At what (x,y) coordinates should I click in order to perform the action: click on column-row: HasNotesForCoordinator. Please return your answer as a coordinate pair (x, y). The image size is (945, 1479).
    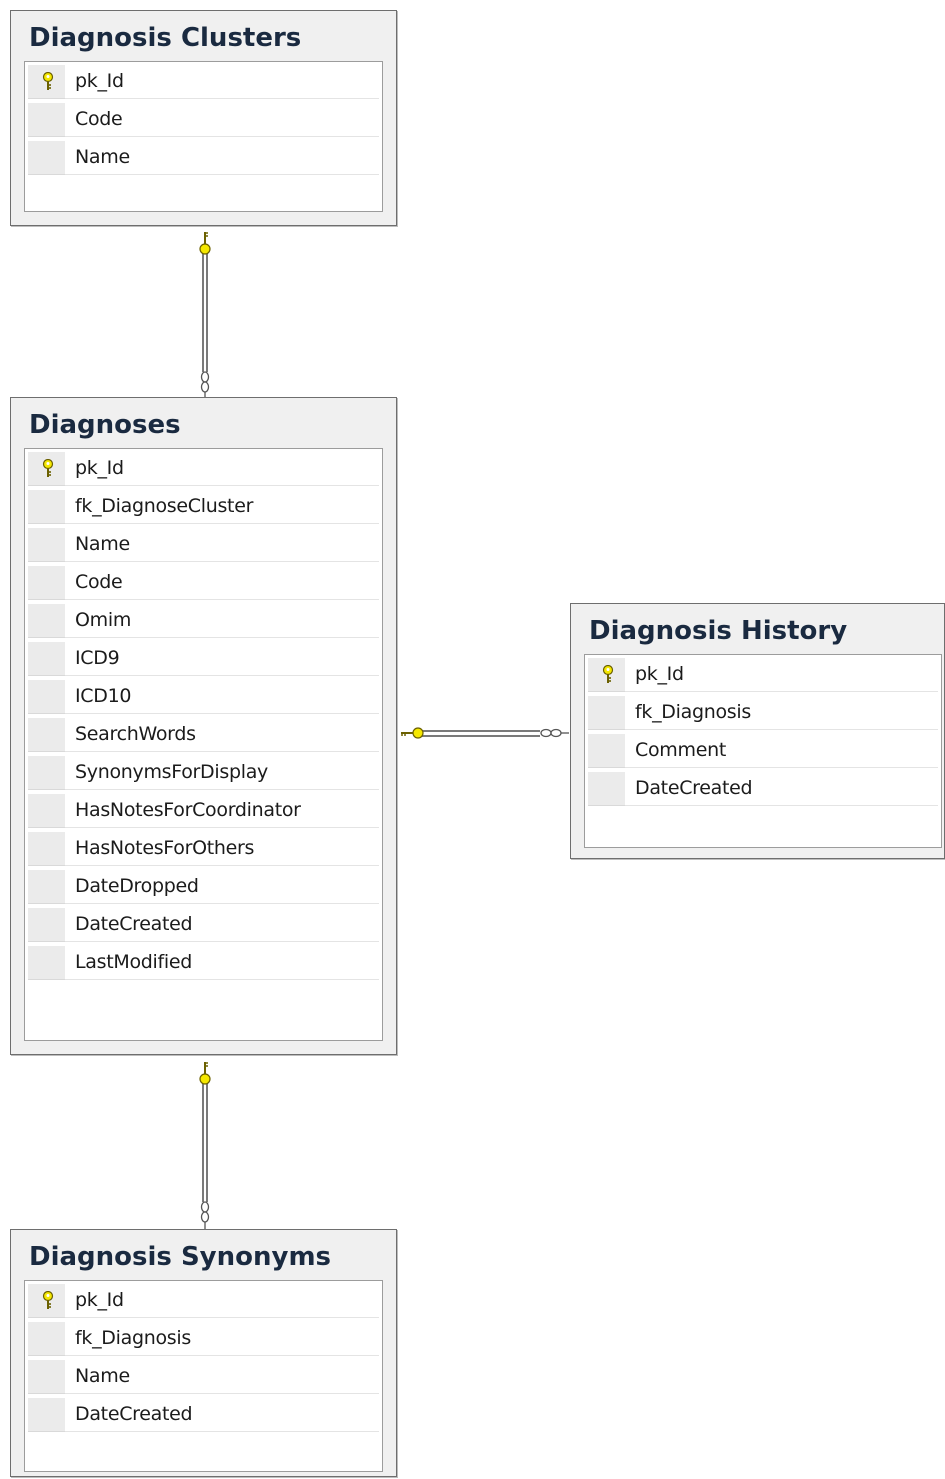
    Looking at the image, I should click on (203, 810).